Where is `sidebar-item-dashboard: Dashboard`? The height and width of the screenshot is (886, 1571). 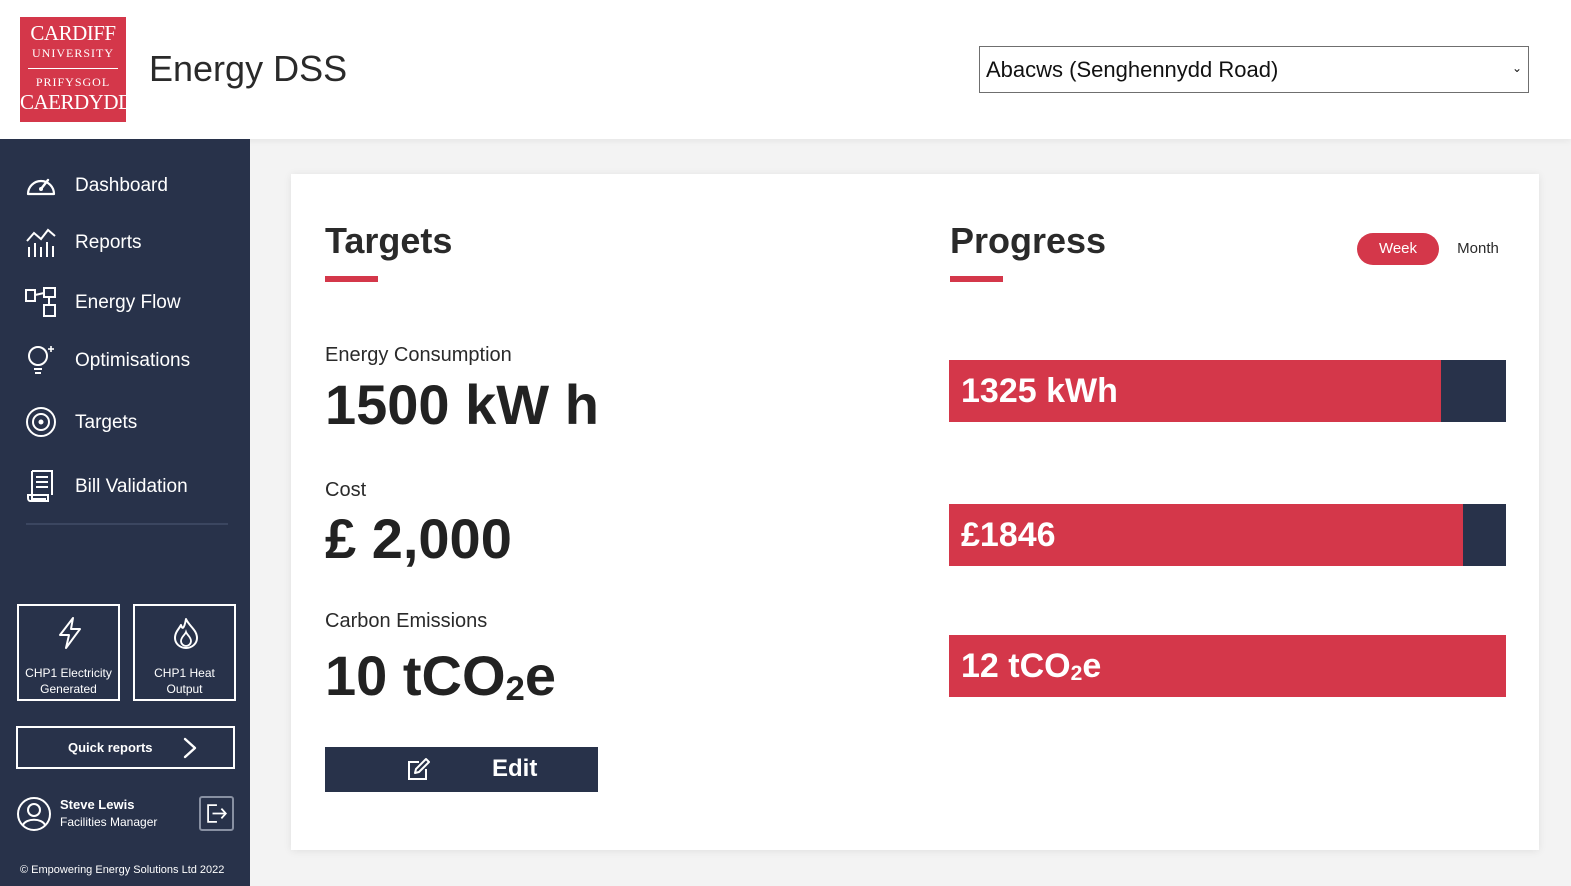 sidebar-item-dashboard: Dashboard is located at coordinates (125, 185).